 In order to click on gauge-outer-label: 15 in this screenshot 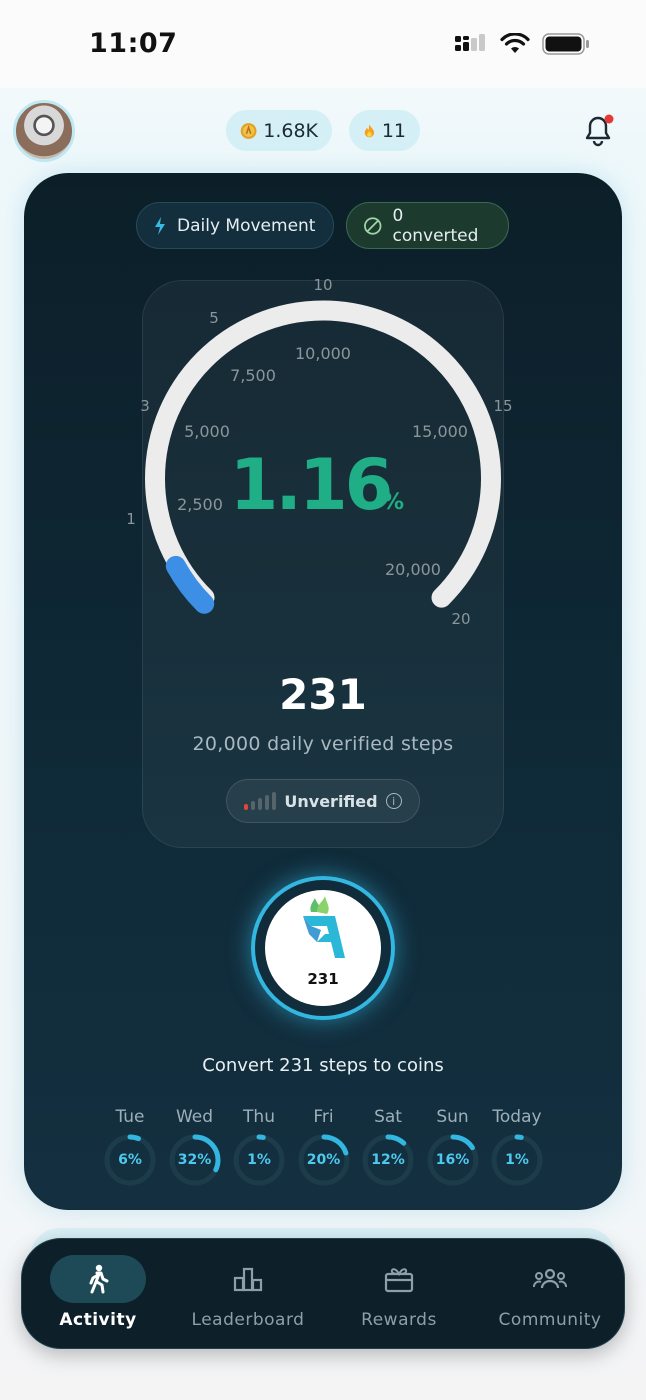, I will do `click(502, 406)`.